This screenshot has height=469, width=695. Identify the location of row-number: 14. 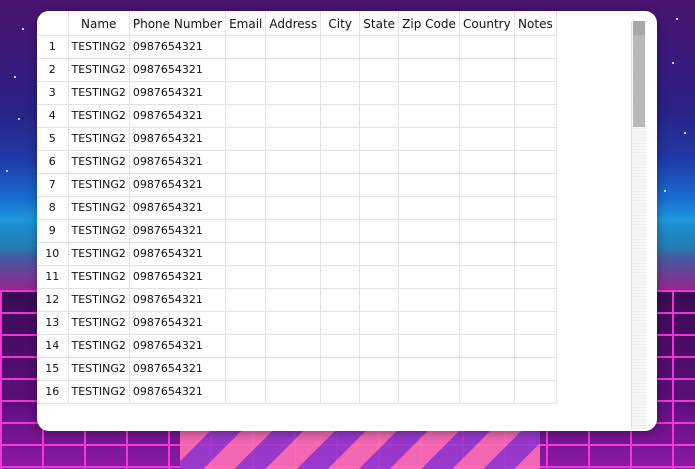
(53, 345).